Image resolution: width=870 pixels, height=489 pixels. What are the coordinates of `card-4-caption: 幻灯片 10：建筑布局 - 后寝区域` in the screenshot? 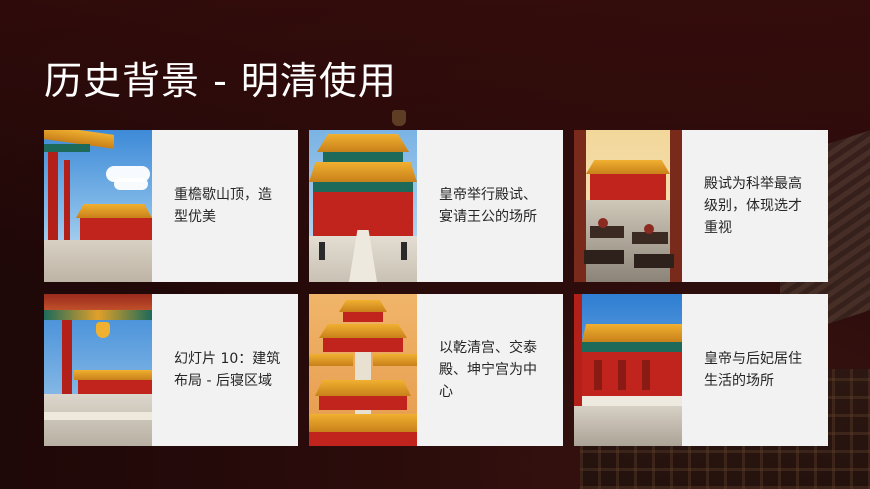 It's located at (227, 370).